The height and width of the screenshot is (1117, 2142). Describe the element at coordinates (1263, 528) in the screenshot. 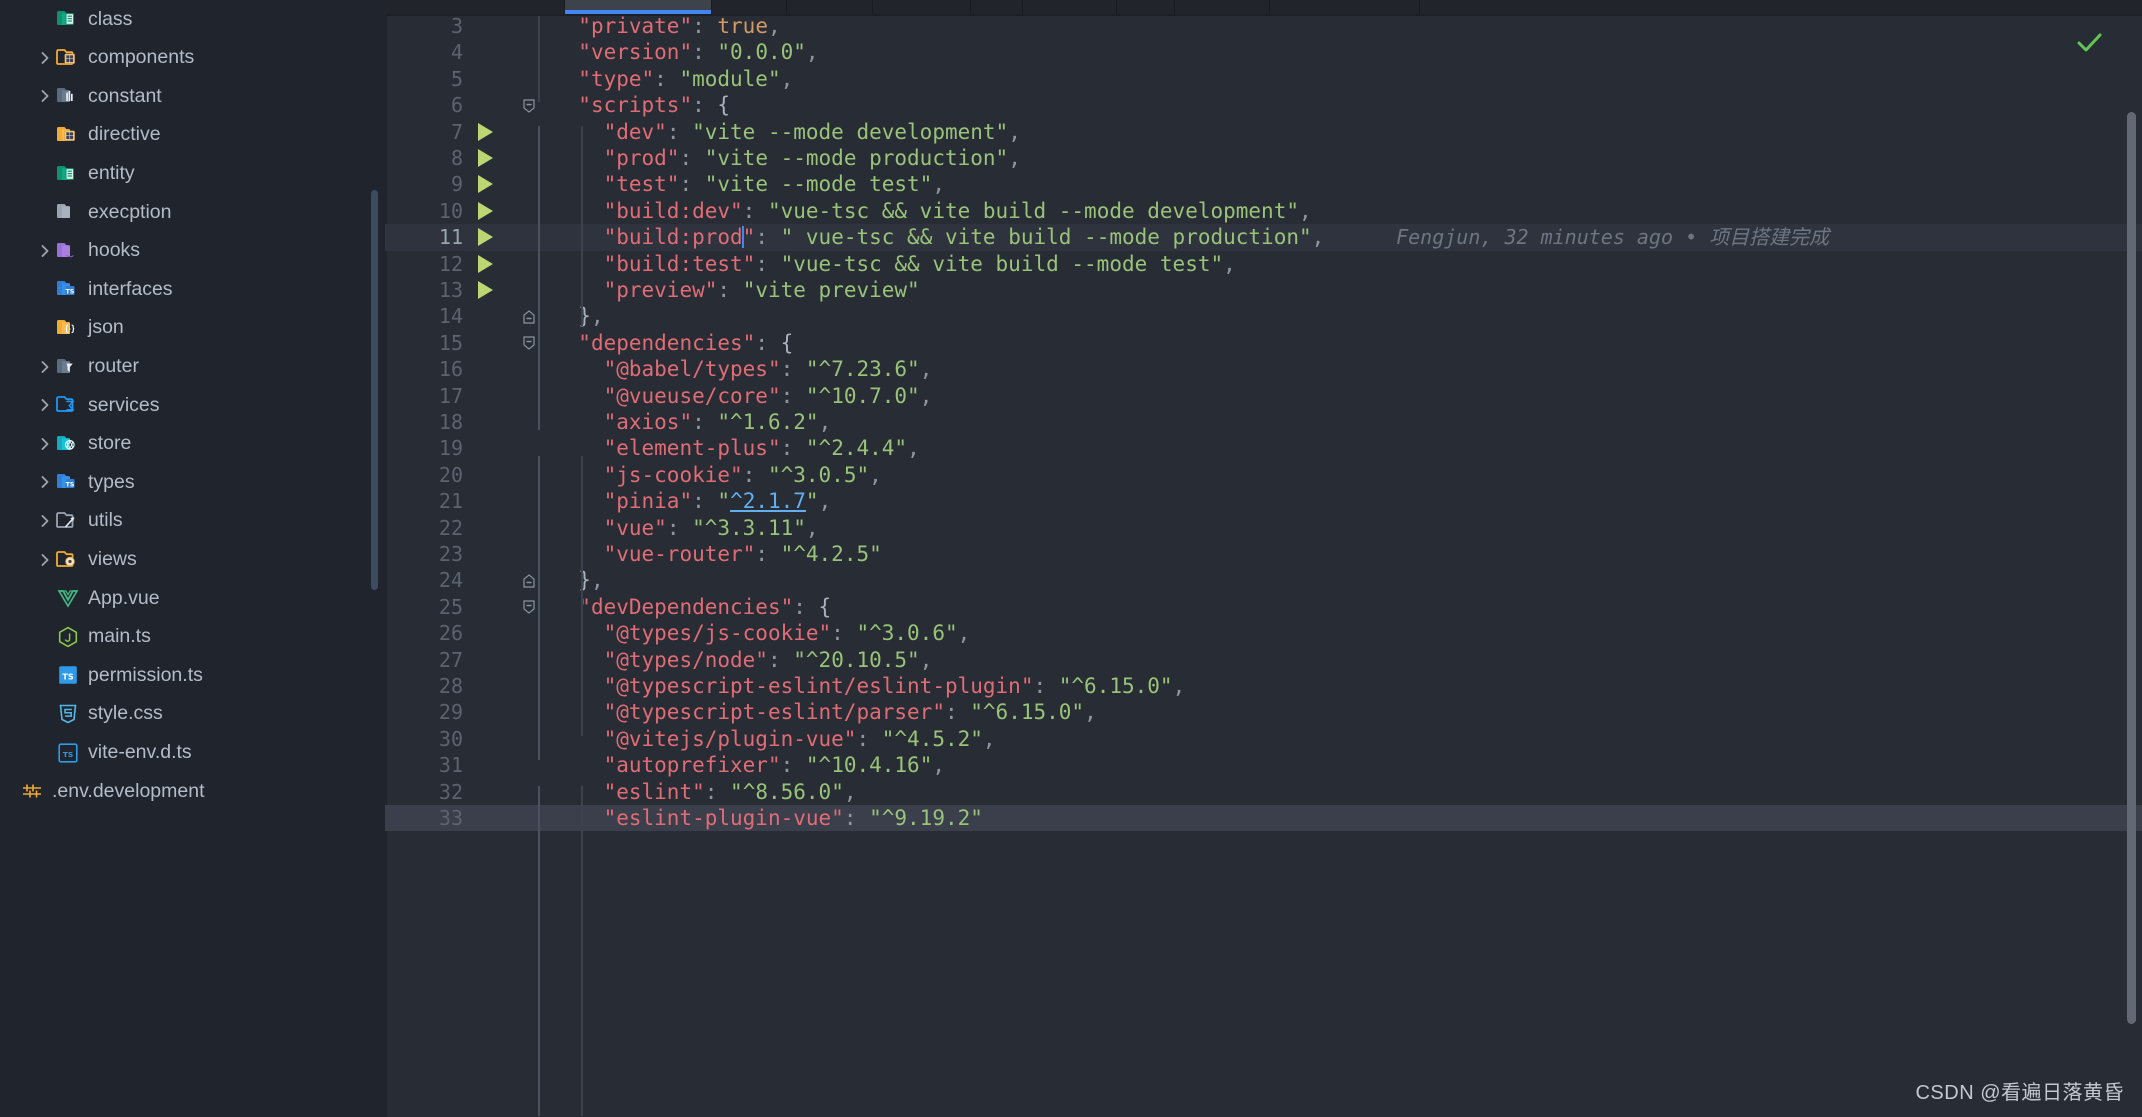

I see `code-line: 22 "vue": "^3.3.11",` at that location.